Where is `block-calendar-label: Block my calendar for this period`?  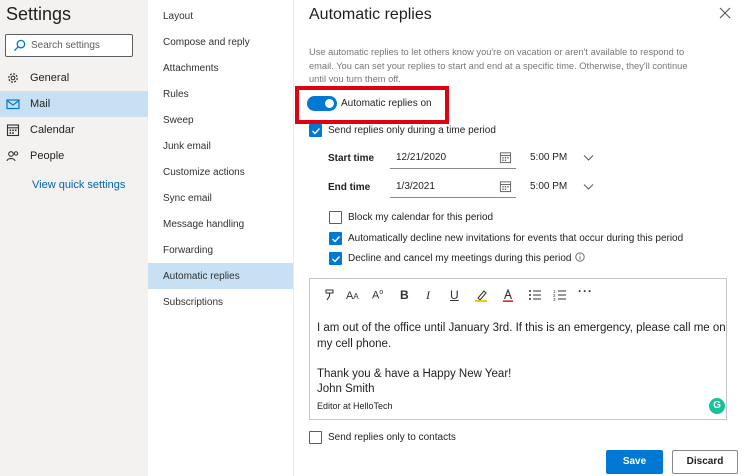
block-calendar-label: Block my calendar for this period is located at coordinates (421, 217).